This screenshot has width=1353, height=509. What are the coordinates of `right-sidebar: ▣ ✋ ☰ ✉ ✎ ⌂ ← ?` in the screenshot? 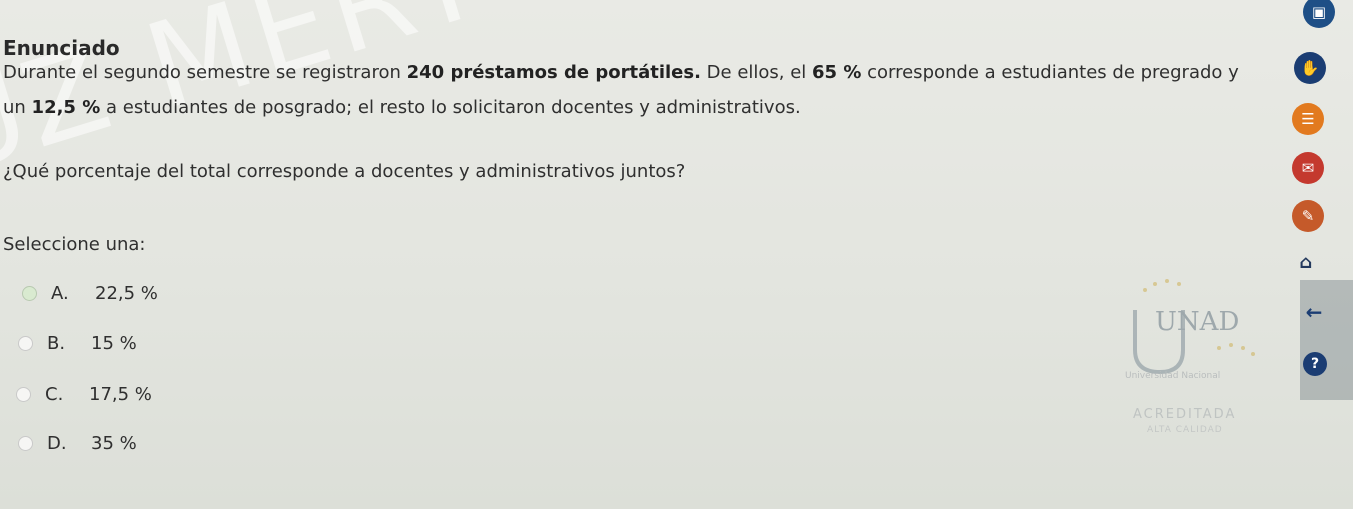 It's located at (1315, 254).